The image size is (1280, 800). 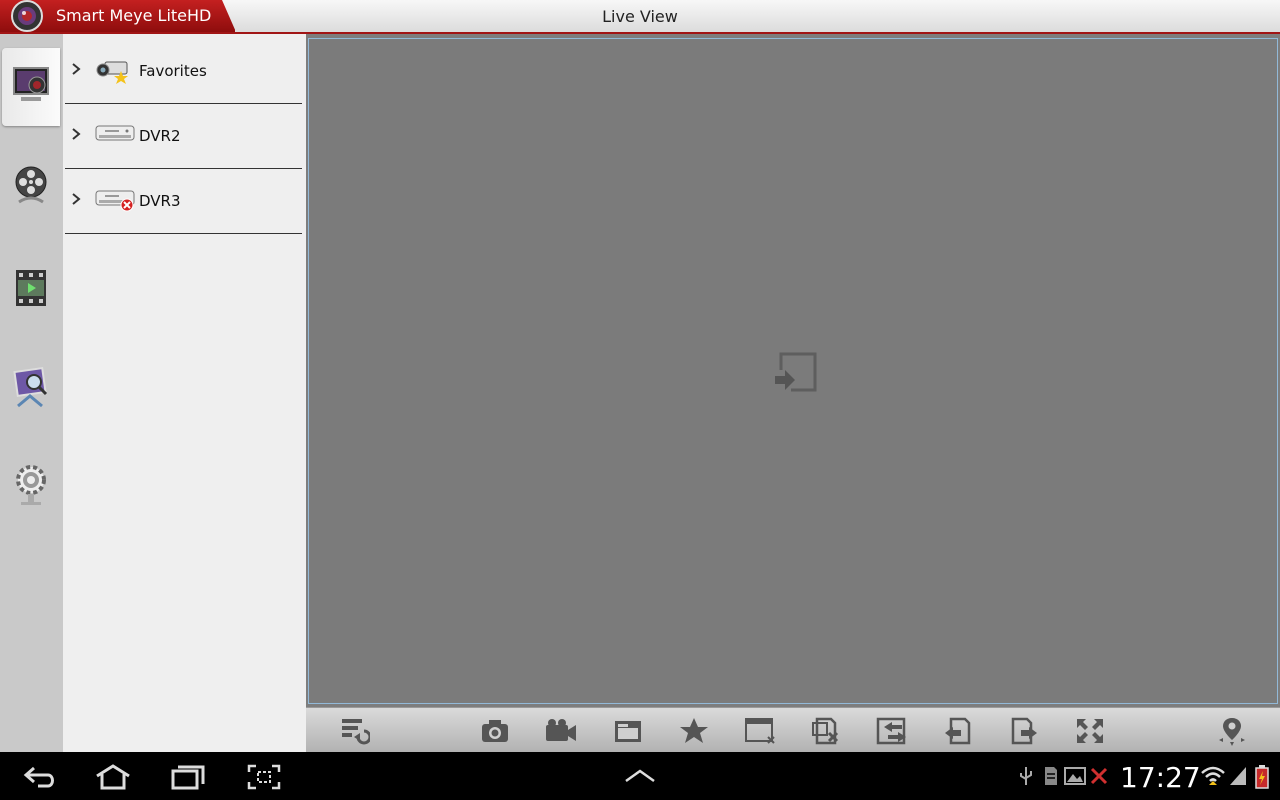 I want to click on favorite-button, so click(x=694, y=731).